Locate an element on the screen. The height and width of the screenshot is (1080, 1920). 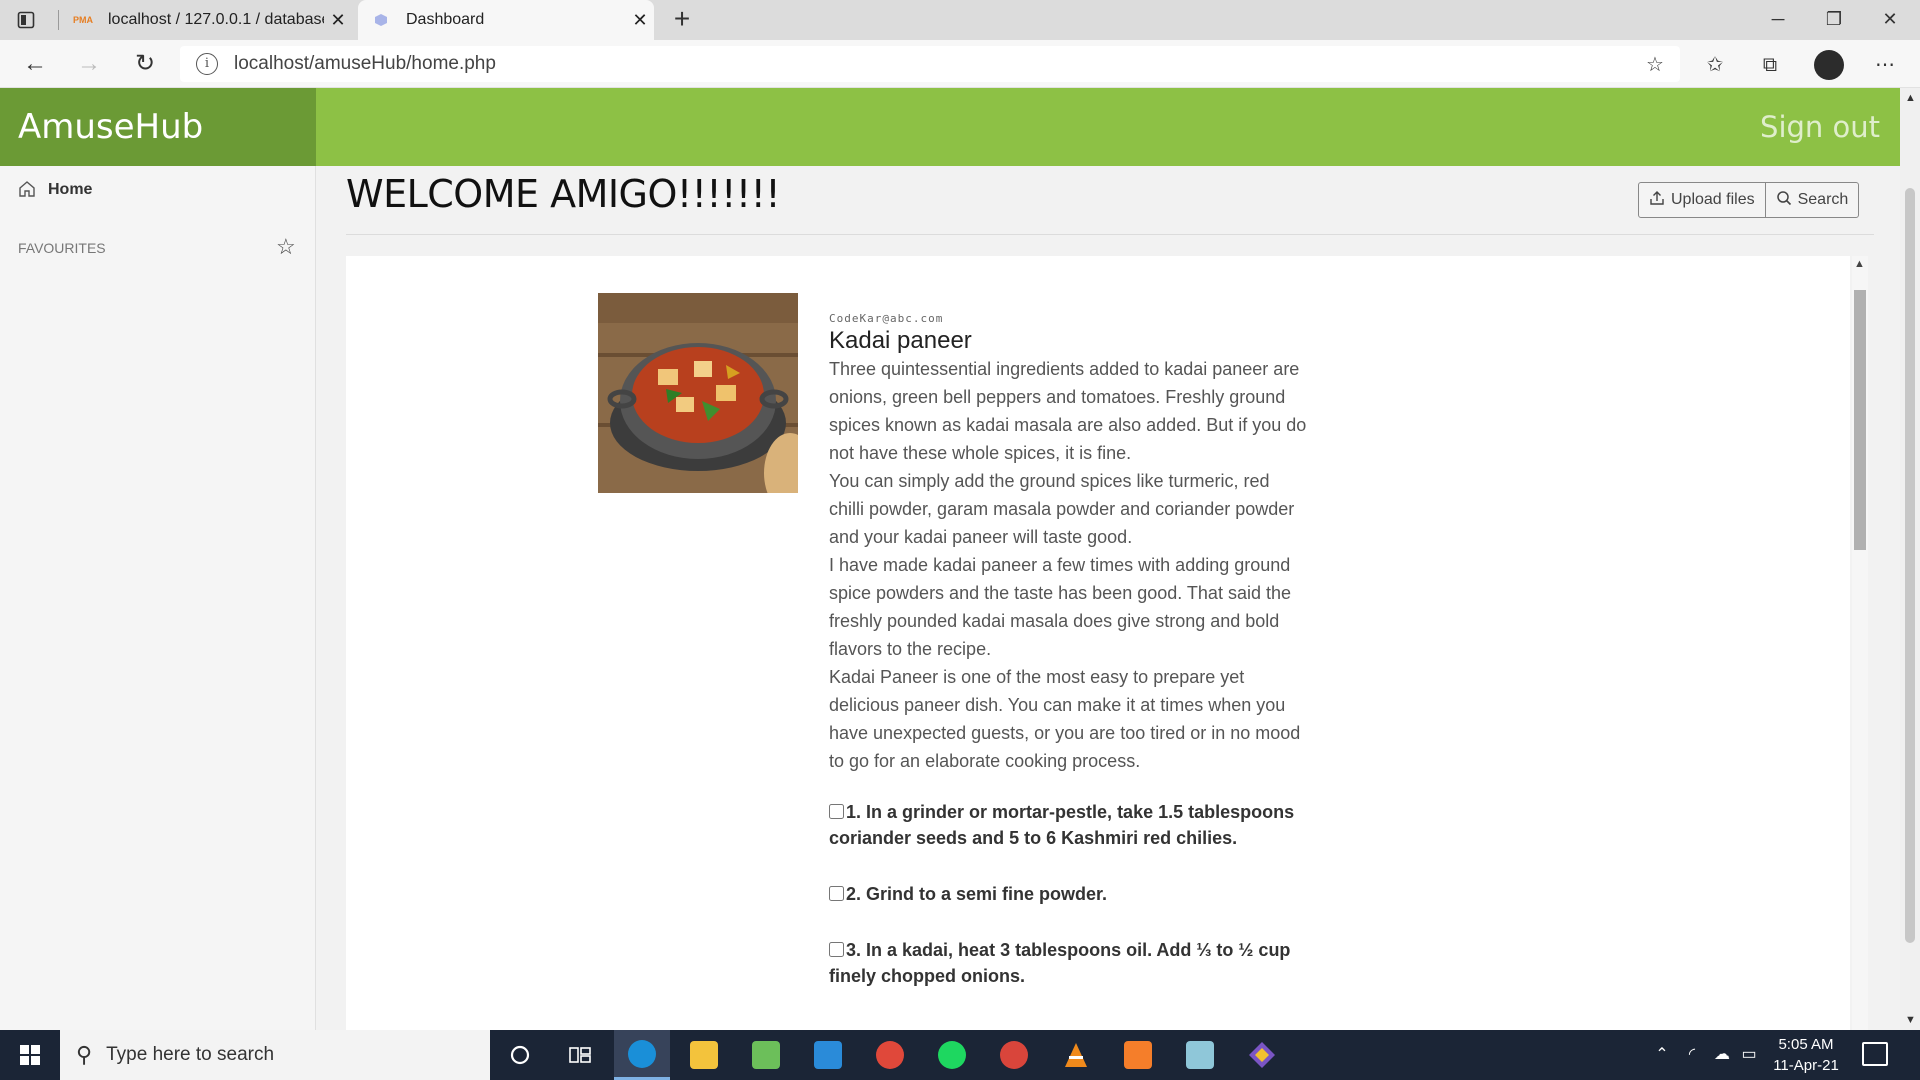
collections-icon: ⧉ is located at coordinates (1770, 65).